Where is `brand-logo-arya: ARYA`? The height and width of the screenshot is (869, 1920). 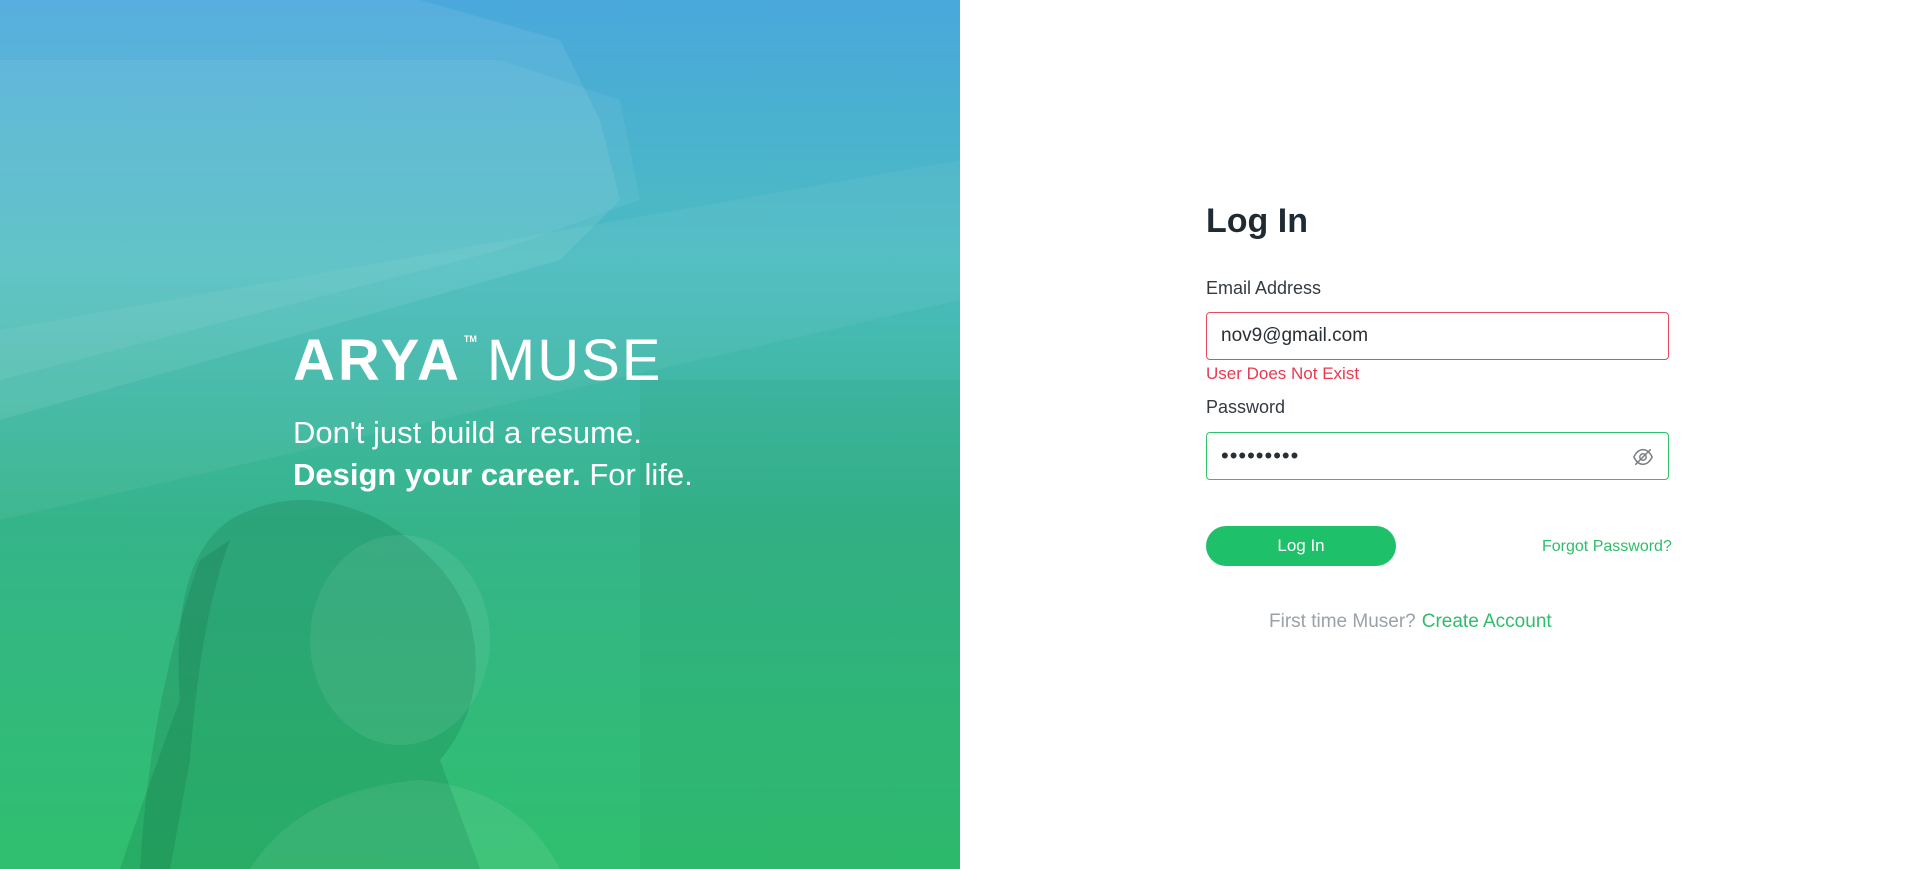
brand-logo-arya: ARYA is located at coordinates (377, 360).